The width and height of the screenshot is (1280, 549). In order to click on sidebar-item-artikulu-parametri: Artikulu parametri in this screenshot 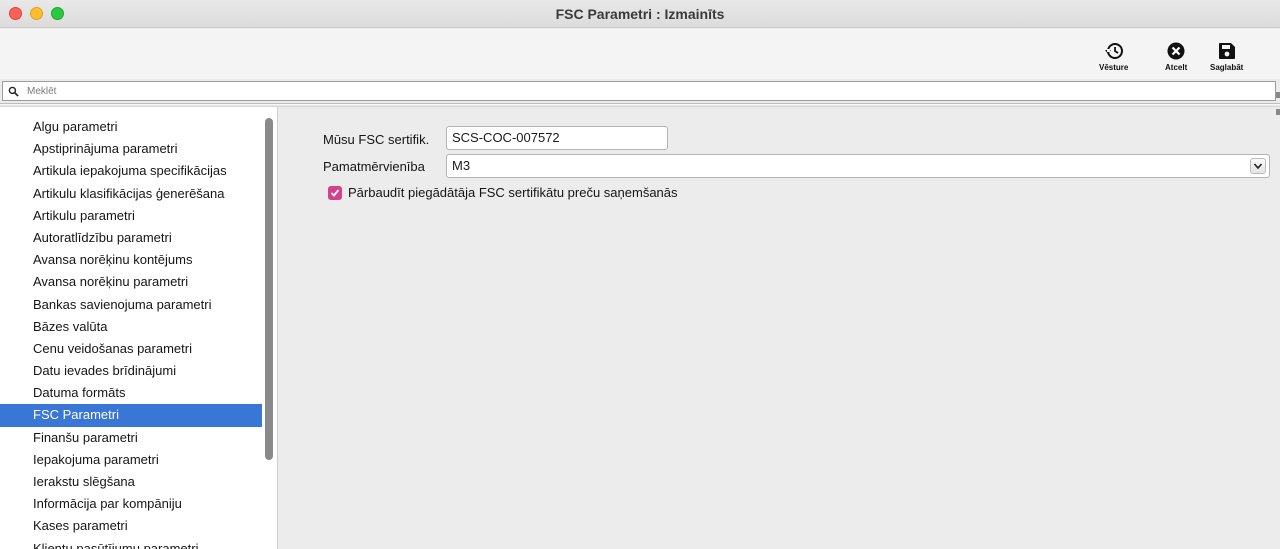, I will do `click(131, 216)`.